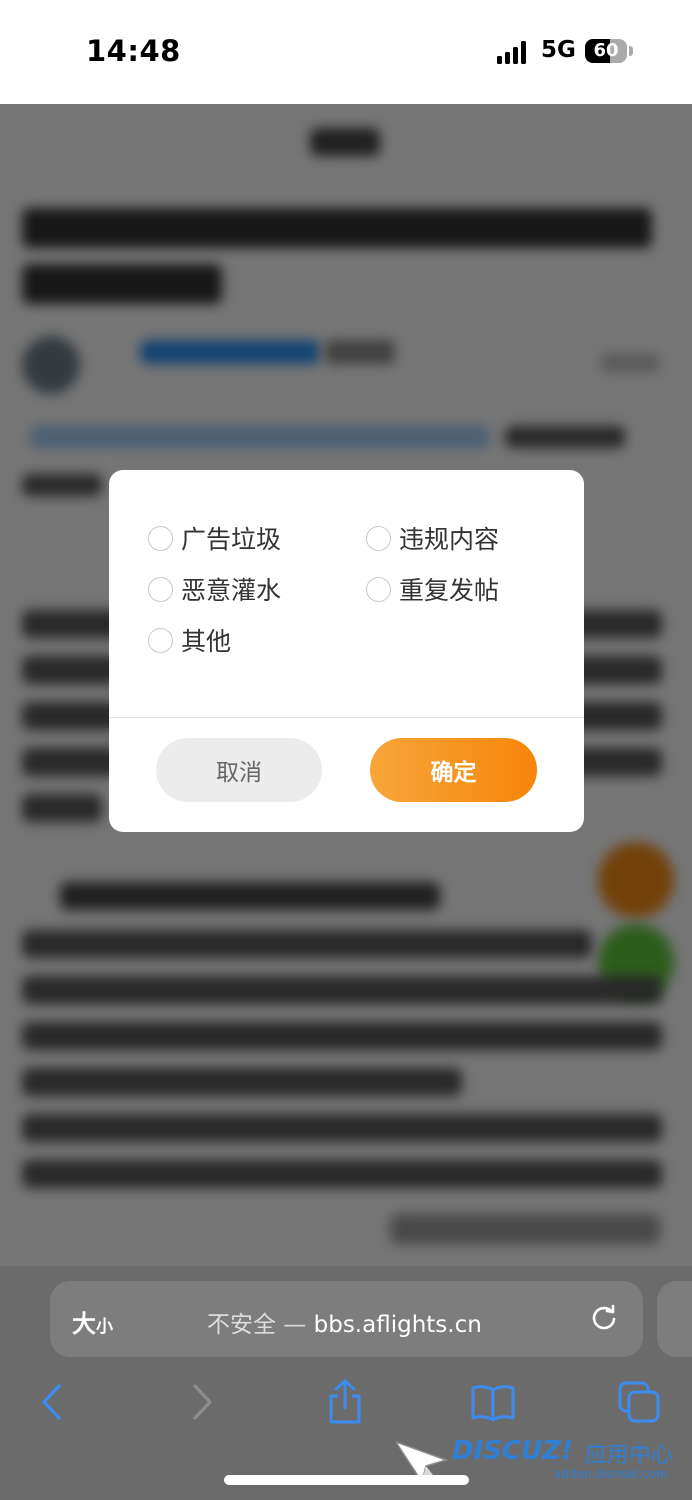 The image size is (692, 1500). I want to click on report-option-other: 其他, so click(189, 640).